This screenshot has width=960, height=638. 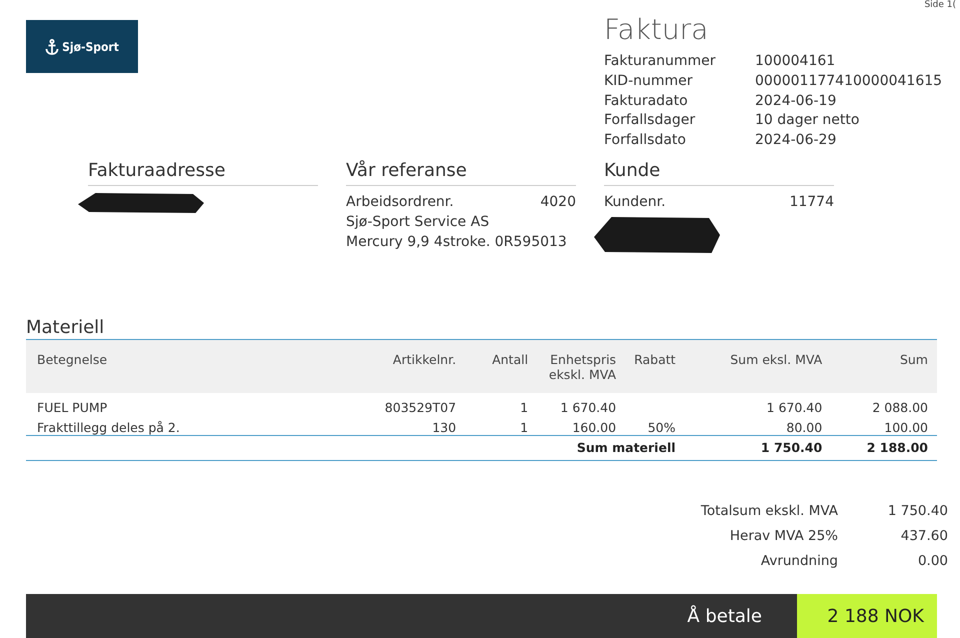 What do you see at coordinates (558, 202) in the screenshot?
I see `field-value: 4020` at bounding box center [558, 202].